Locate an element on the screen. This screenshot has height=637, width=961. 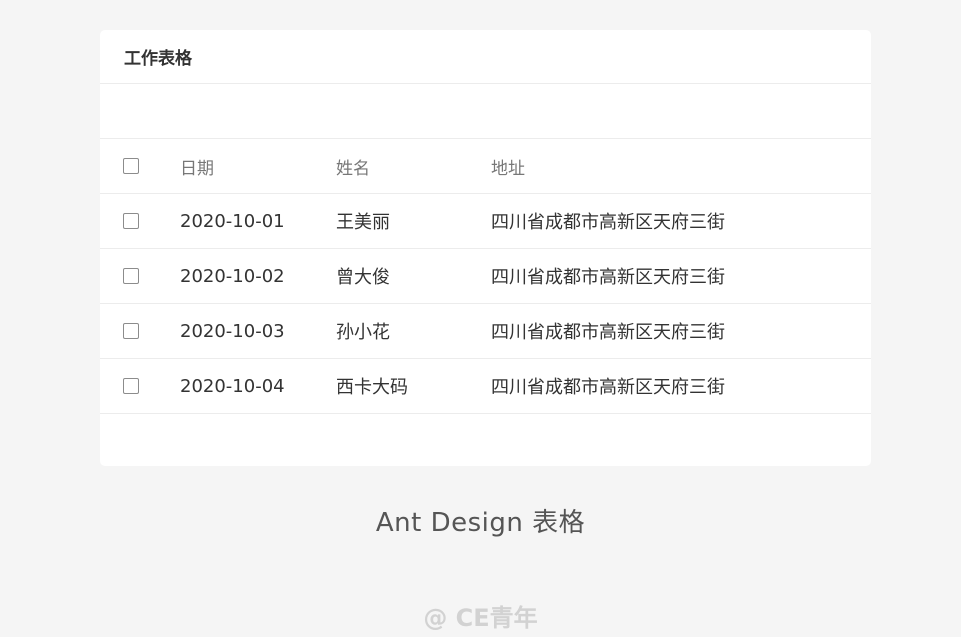
table-footer is located at coordinates (485, 441).